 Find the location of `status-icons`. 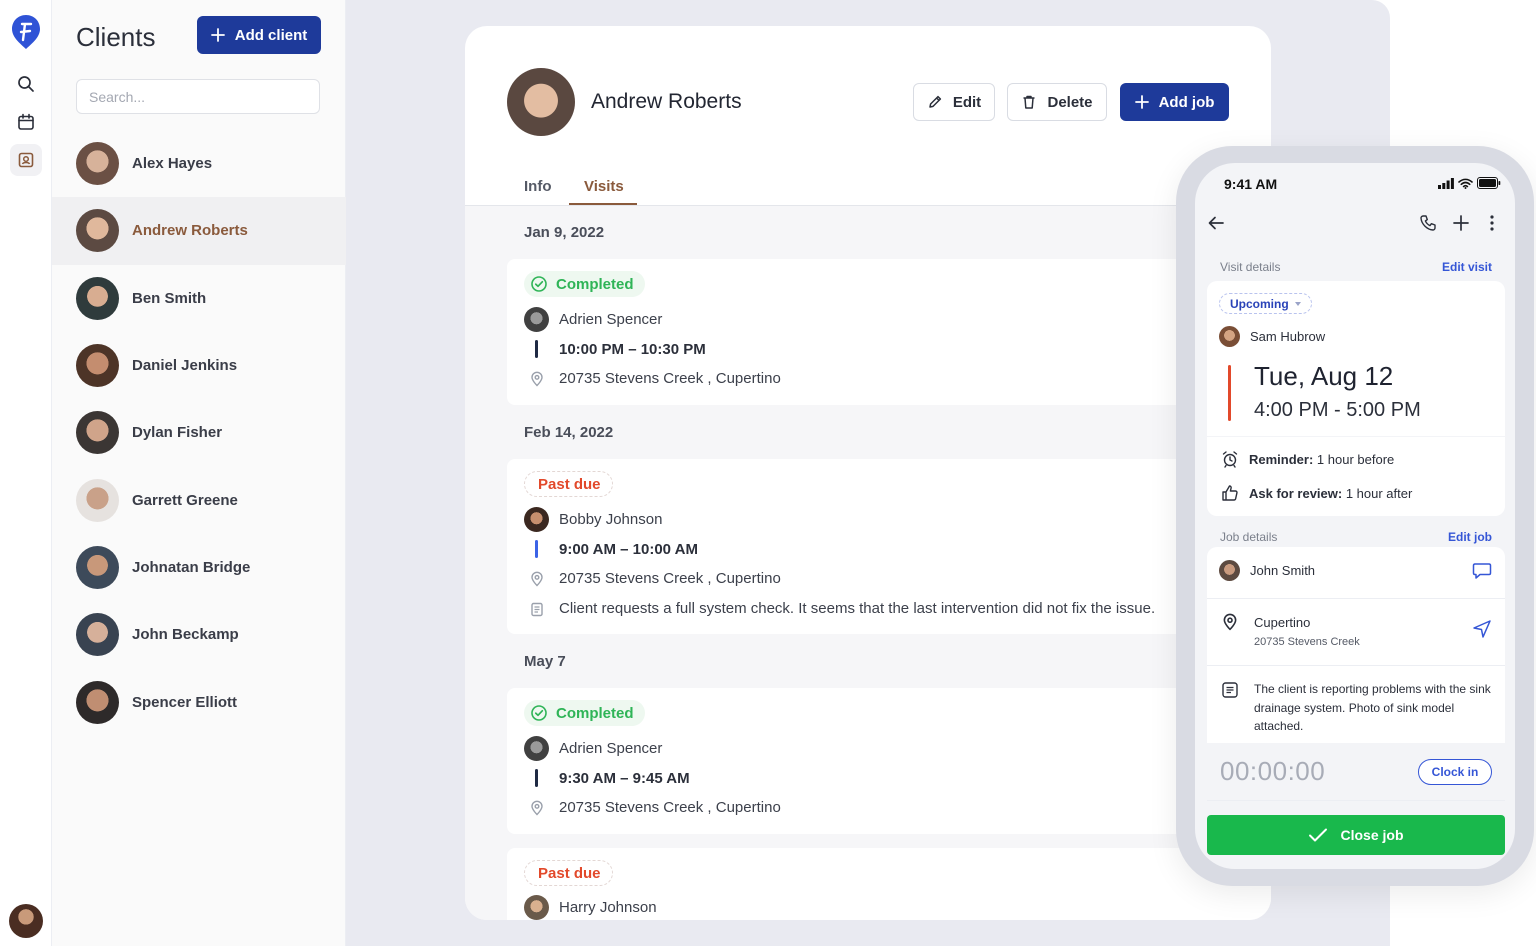

status-icons is located at coordinates (1469, 183).